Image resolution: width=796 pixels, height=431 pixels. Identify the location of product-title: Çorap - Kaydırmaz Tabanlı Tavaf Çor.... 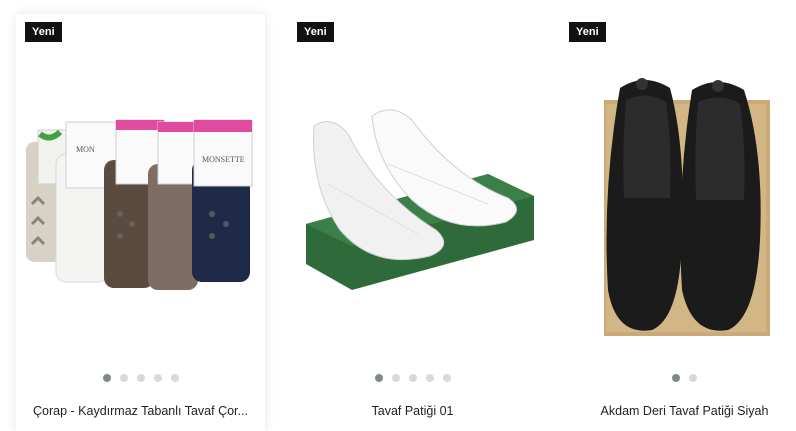
(140, 411).